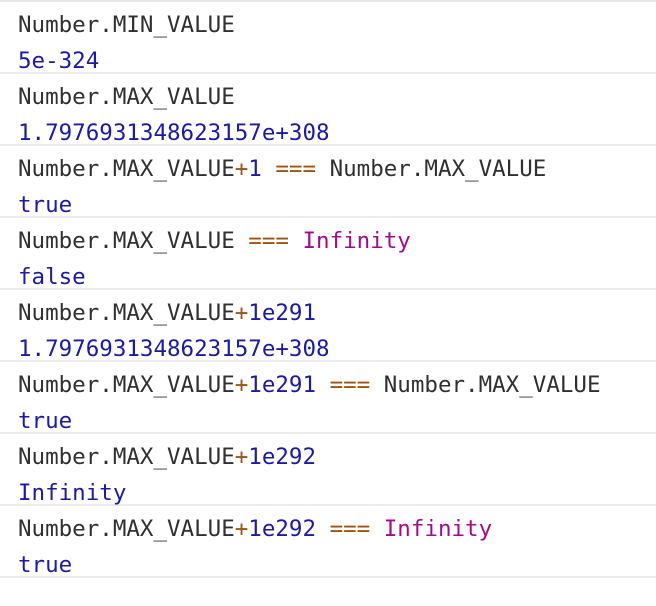 Image resolution: width=656 pixels, height=606 pixels. What do you see at coordinates (52, 277) in the screenshot?
I see `console-result: false` at bounding box center [52, 277].